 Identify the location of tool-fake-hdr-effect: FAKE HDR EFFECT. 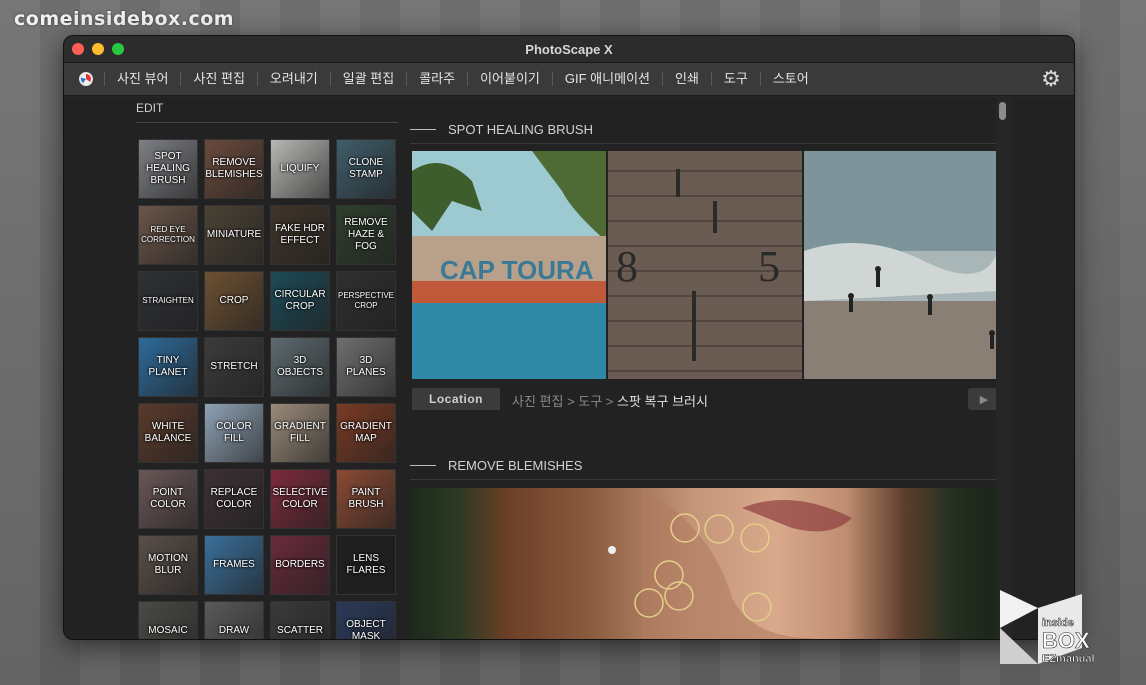
(300, 235).